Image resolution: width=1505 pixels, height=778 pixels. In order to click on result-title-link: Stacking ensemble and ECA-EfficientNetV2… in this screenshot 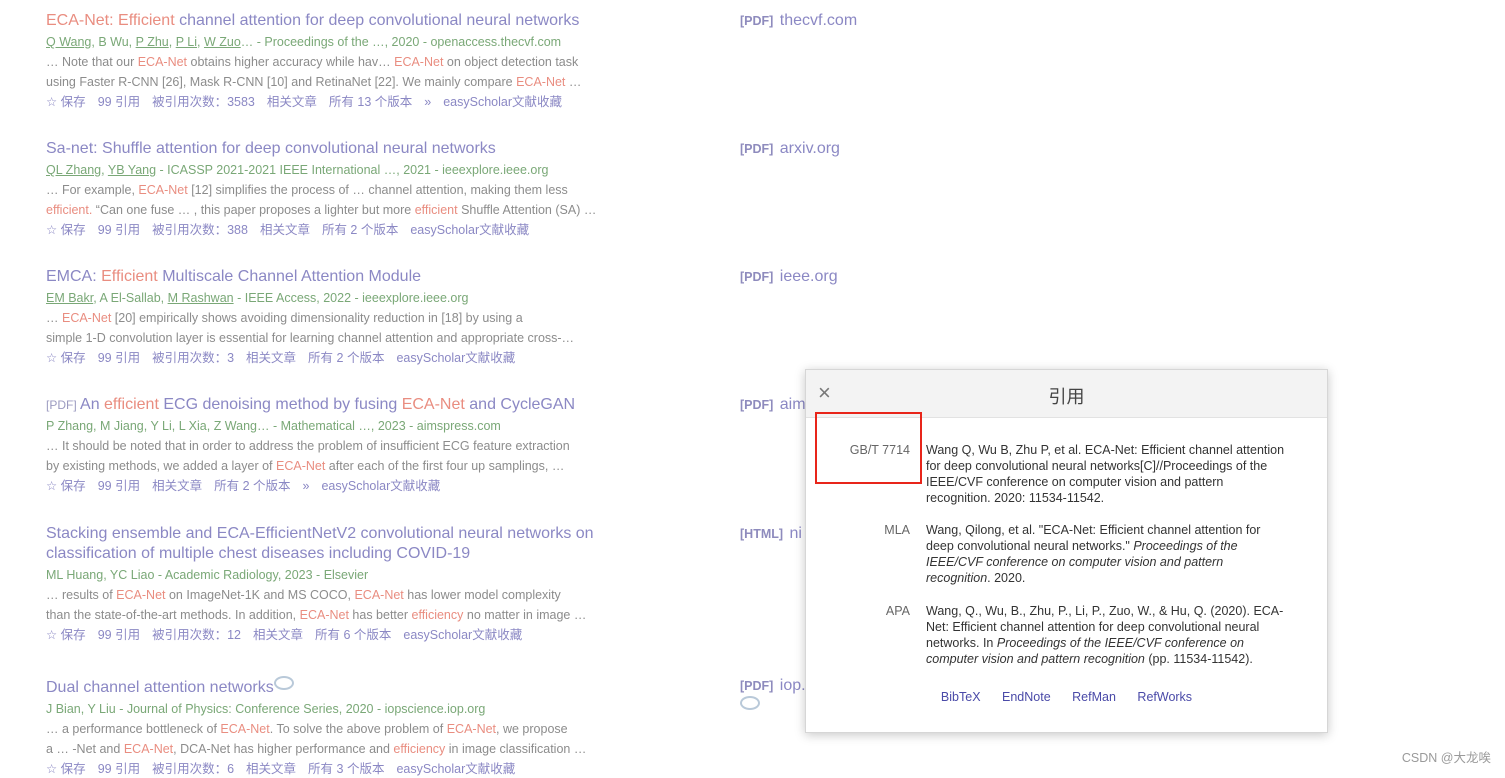, I will do `click(346, 544)`.